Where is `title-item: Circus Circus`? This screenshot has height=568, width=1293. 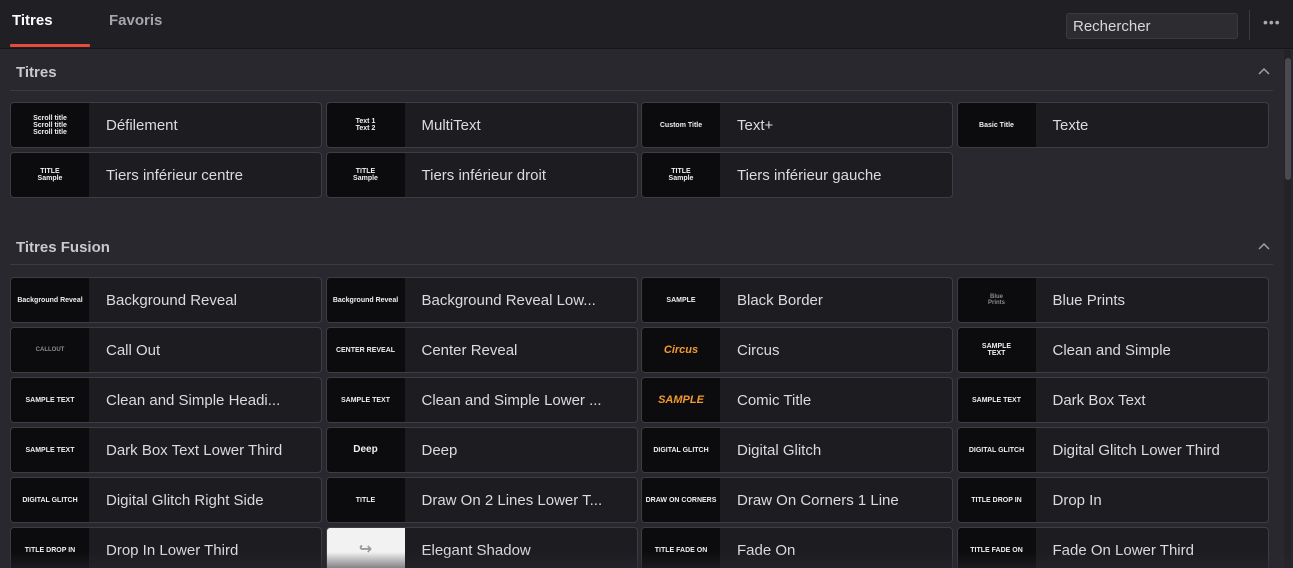 title-item: Circus Circus is located at coordinates (797, 350).